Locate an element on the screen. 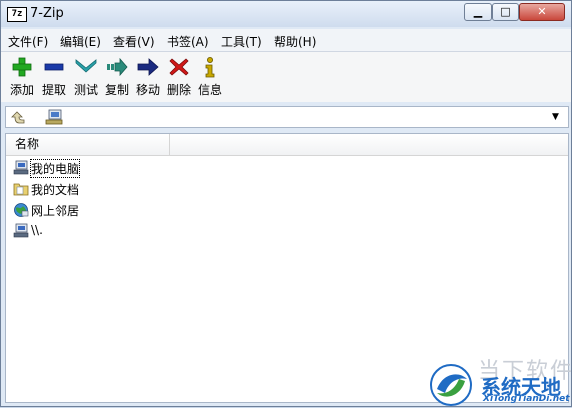 This screenshot has width=572, height=408. list-item: 网上邻居 is located at coordinates (52, 210).